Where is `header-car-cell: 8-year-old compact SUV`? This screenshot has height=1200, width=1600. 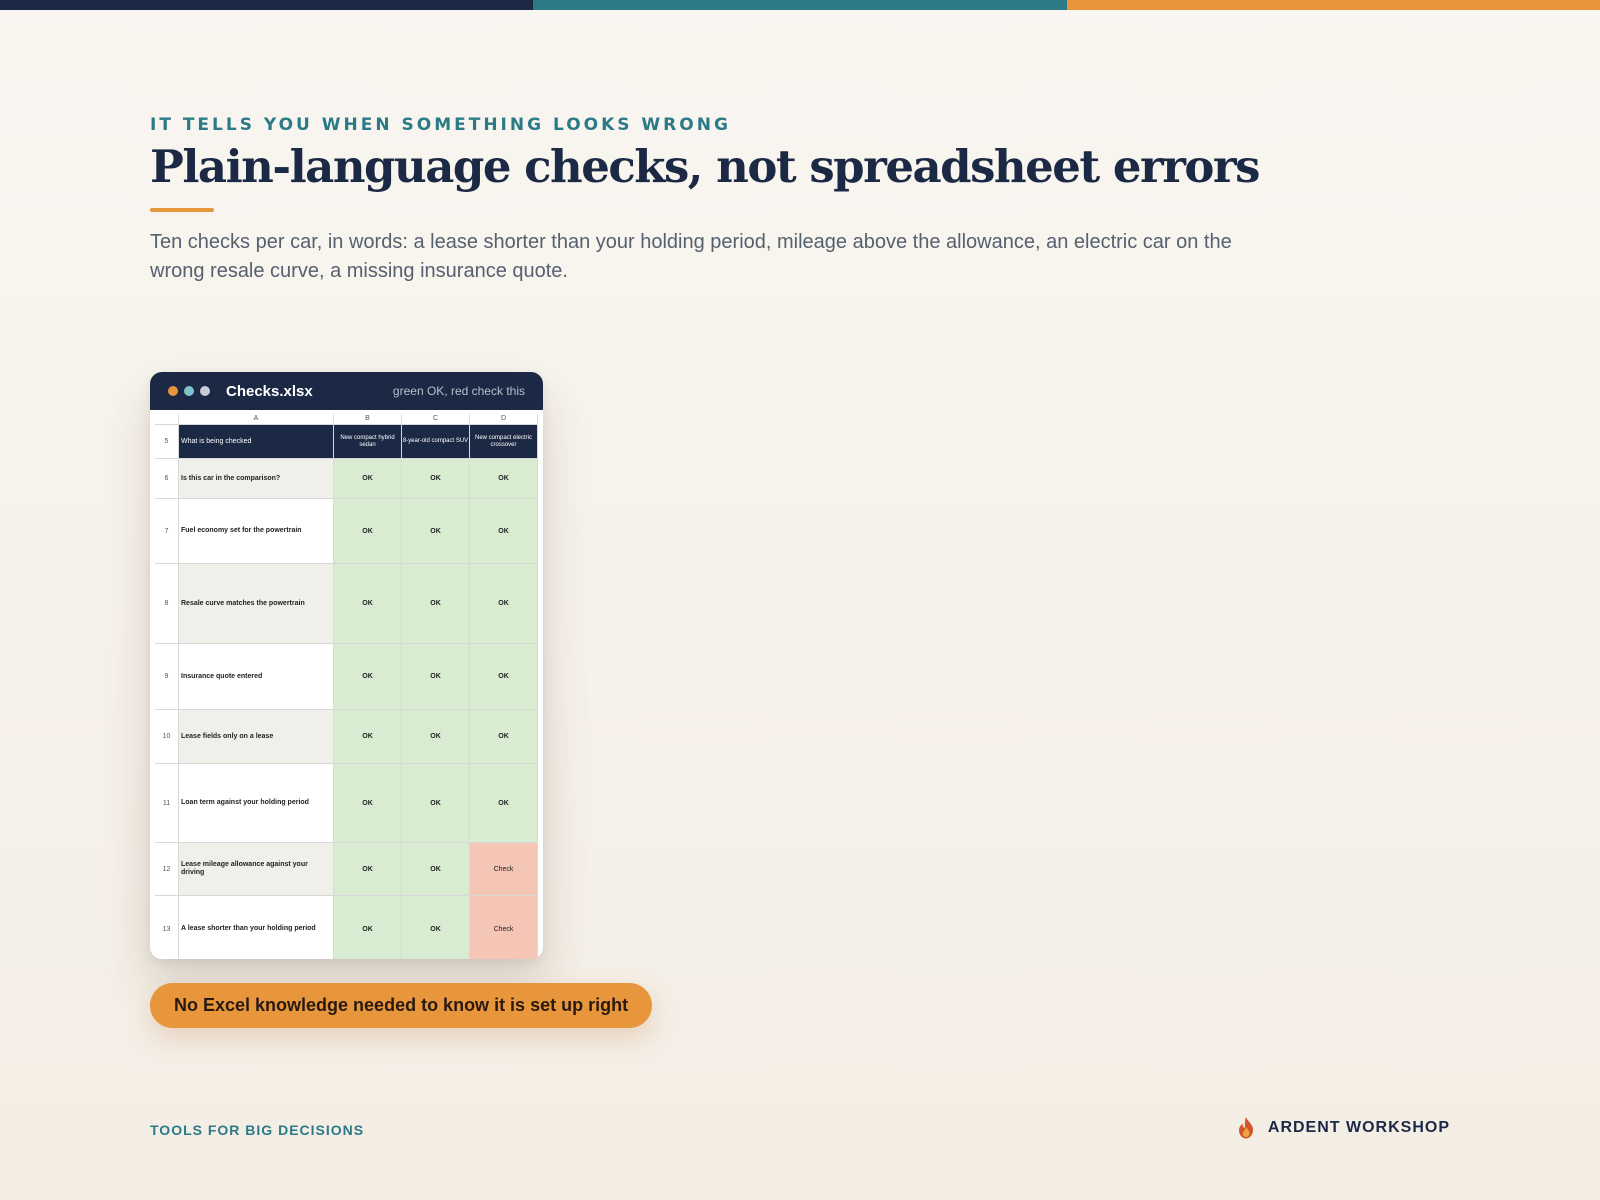 header-car-cell: 8-year-old compact SUV is located at coordinates (436, 441).